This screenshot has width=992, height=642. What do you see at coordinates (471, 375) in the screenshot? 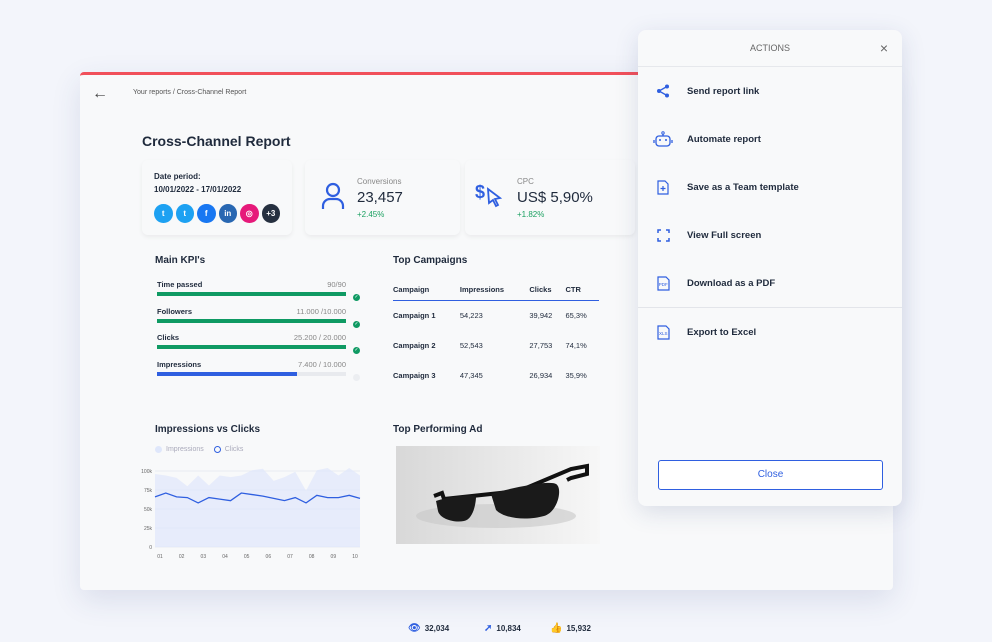
I see `cell: 47,345` at bounding box center [471, 375].